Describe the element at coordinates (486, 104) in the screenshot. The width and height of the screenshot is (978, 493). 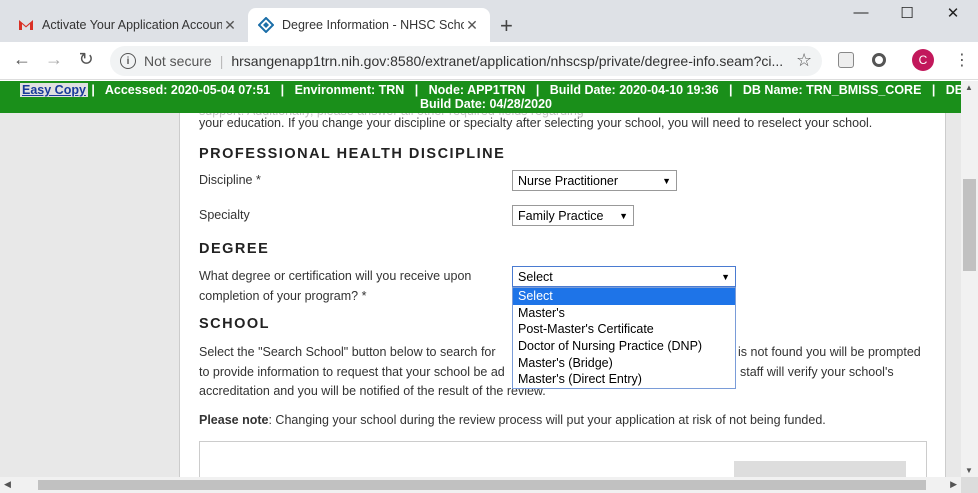
I see `build-date: Build Date: 04/28/2020` at that location.